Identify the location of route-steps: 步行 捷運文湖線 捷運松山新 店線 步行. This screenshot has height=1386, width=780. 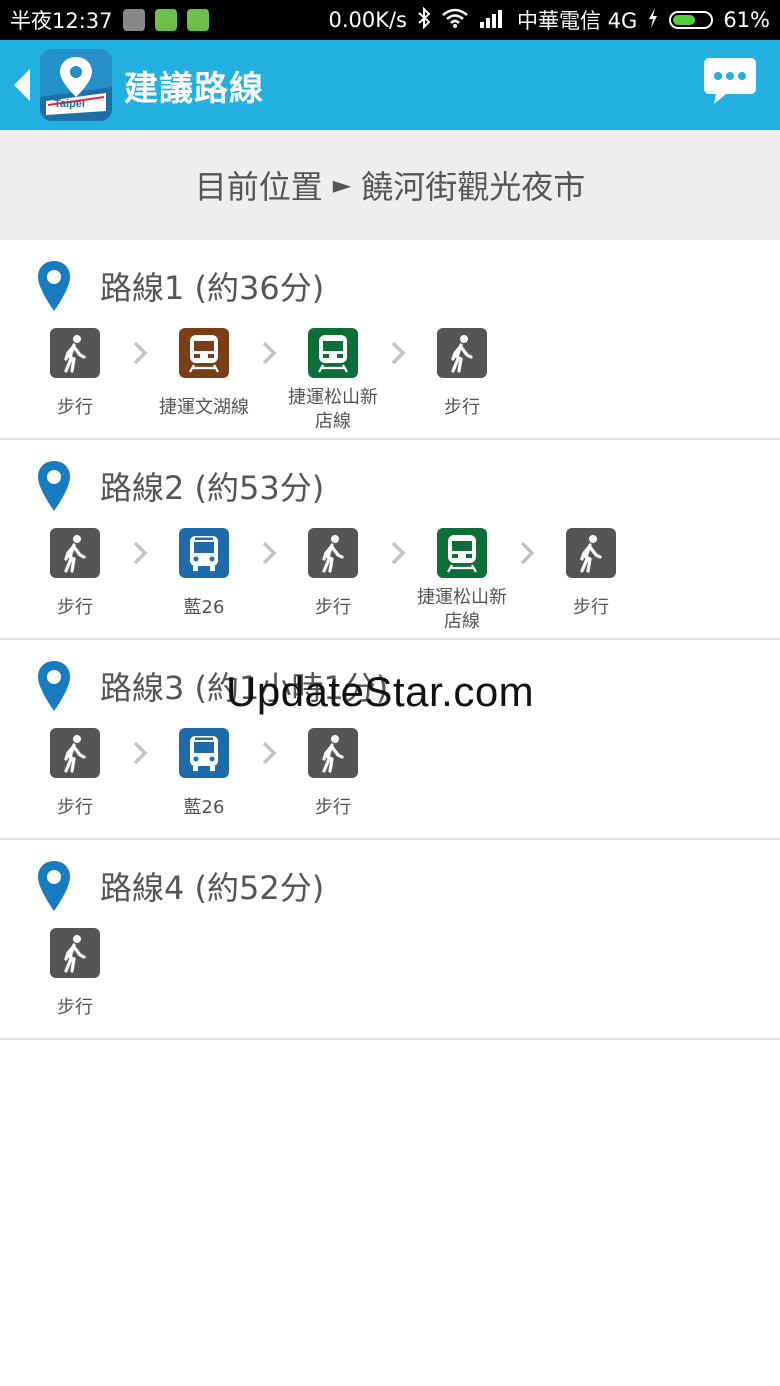
(268, 381).